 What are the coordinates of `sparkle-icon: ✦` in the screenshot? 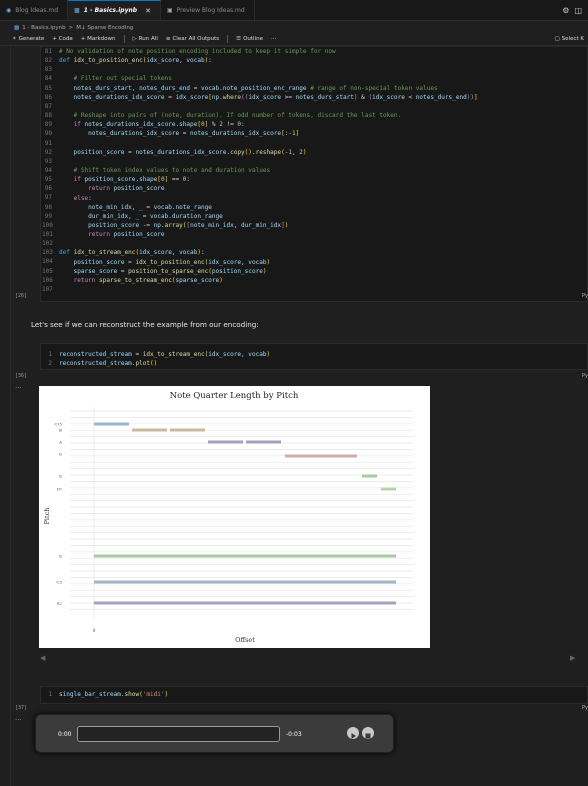 It's located at (14, 39).